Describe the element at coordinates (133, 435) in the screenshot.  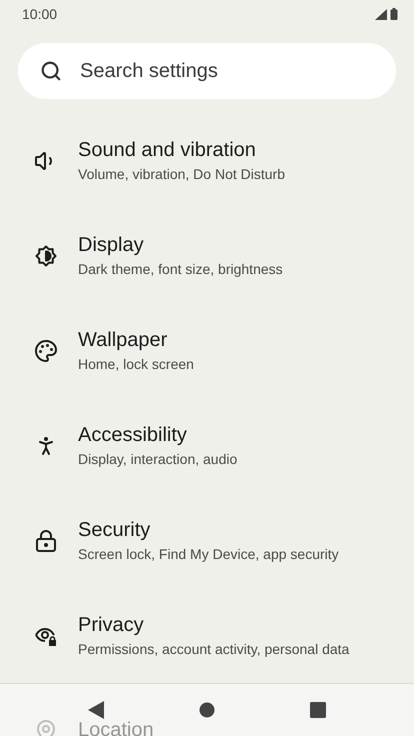
I see `item-title: Accessibility` at that location.